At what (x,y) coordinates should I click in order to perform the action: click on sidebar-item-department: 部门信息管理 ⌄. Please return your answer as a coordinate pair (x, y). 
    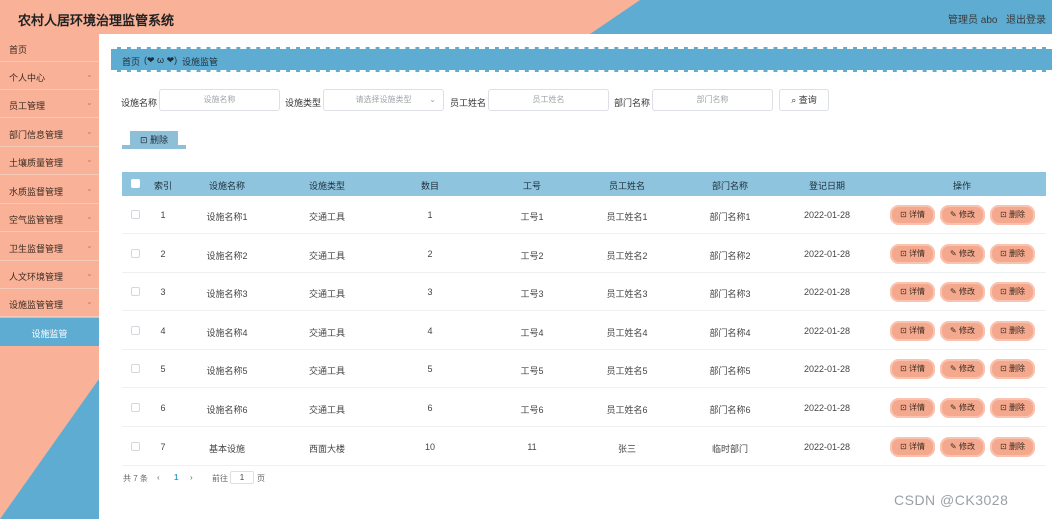
    Looking at the image, I should click on (49, 133).